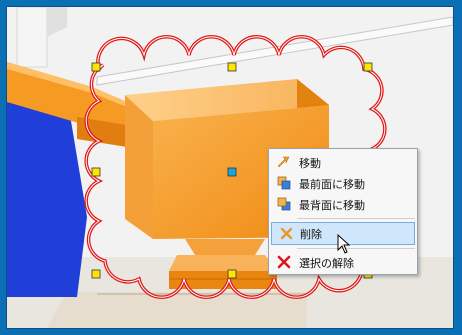  I want to click on context-menu: 移動 最前面に移動 最背面に移動 削除 選択の解除, so click(343, 211).